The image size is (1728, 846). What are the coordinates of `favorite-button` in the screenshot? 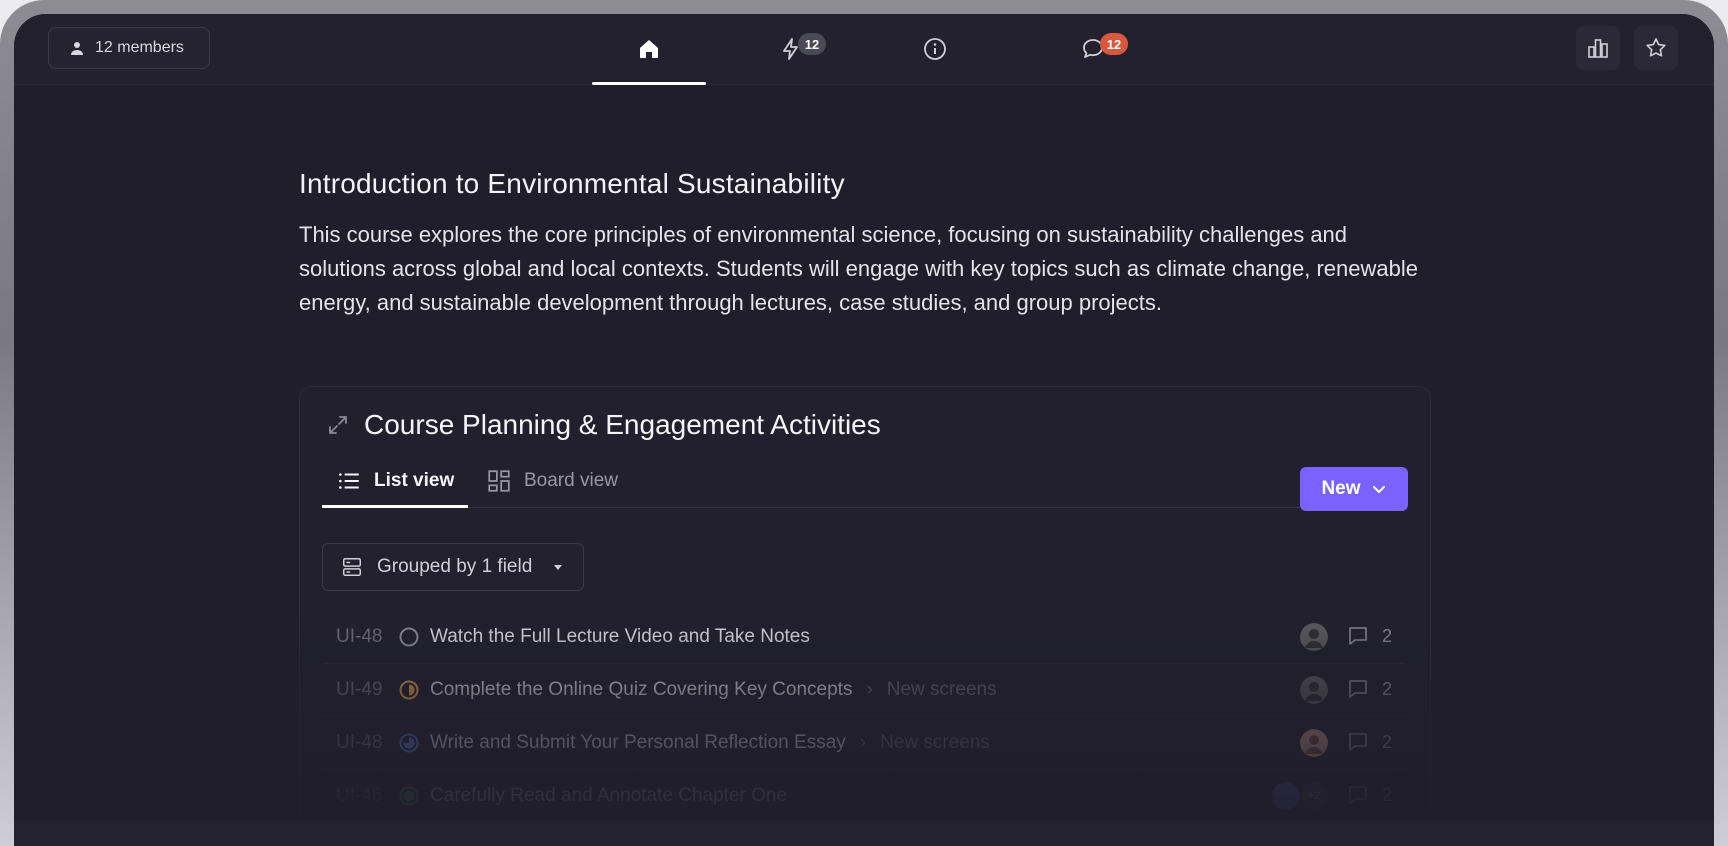 It's located at (1656, 48).